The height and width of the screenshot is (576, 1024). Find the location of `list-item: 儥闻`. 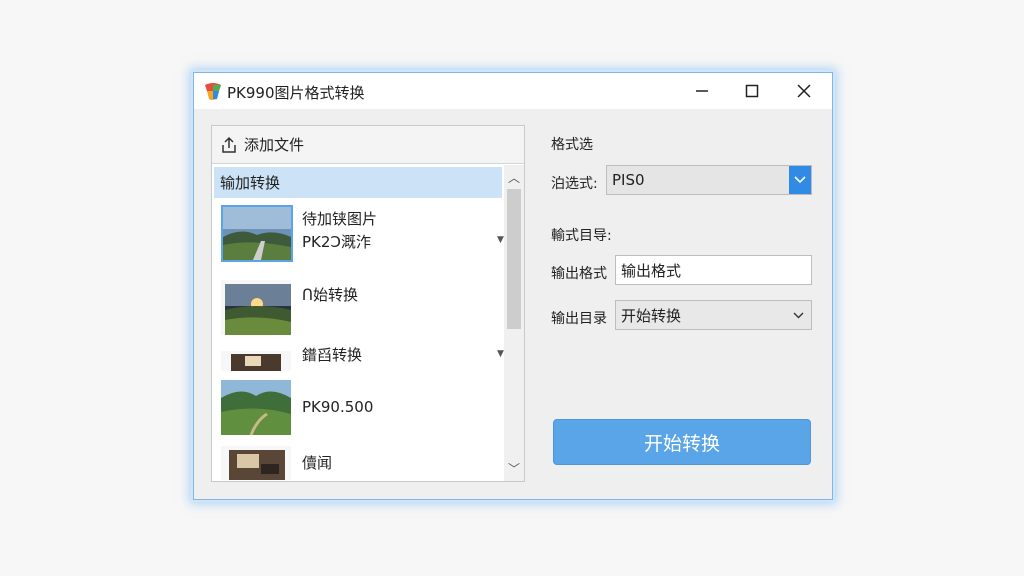

list-item: 儥闻 is located at coordinates (360, 462).